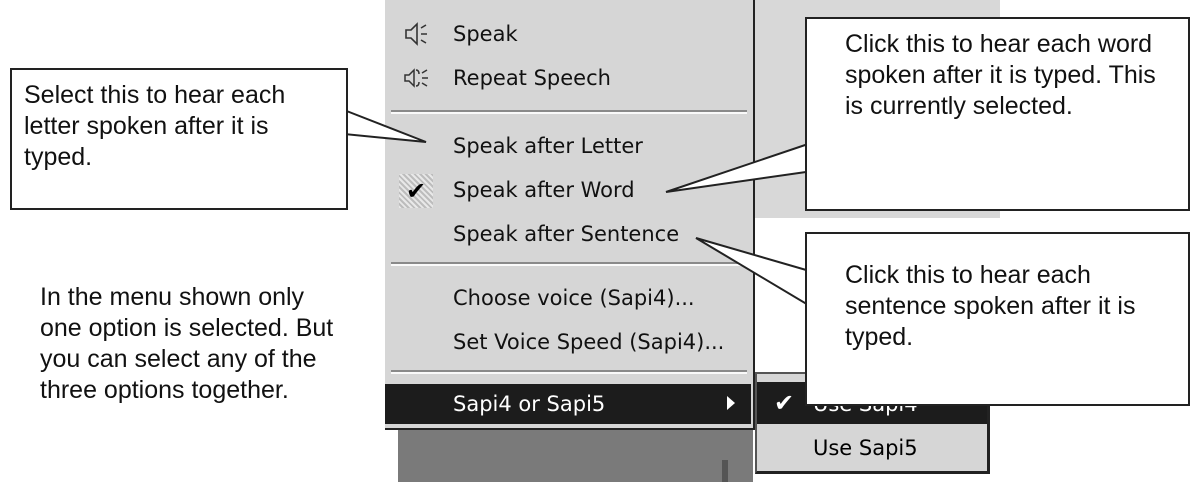  Describe the element at coordinates (758, 275) in the screenshot. I see `sentence-callout-pointer` at that location.